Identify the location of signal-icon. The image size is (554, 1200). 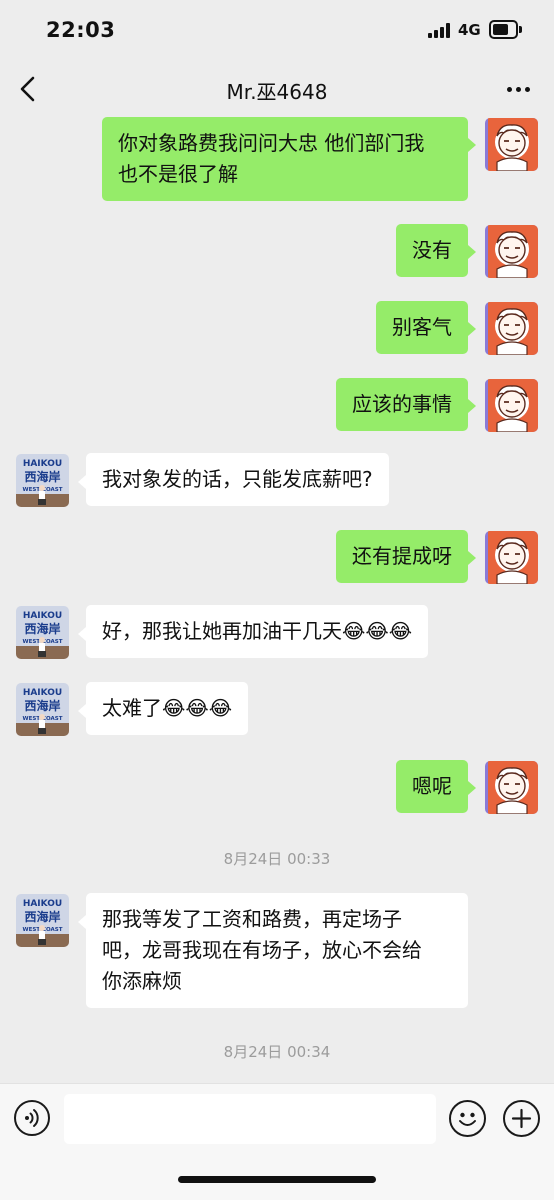
(440, 30).